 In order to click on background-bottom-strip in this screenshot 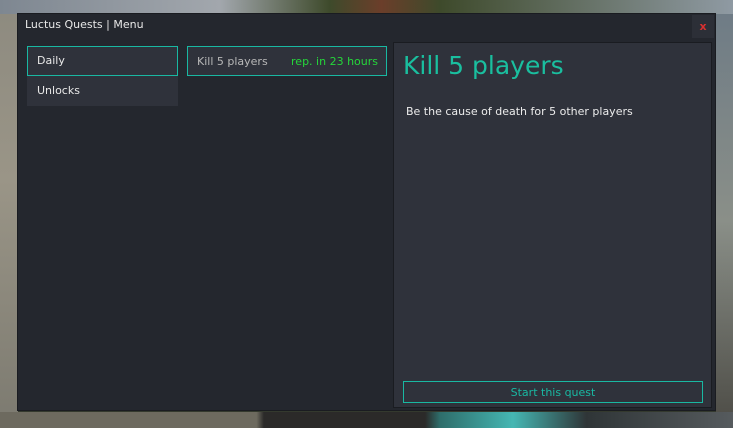, I will do `click(366, 420)`.